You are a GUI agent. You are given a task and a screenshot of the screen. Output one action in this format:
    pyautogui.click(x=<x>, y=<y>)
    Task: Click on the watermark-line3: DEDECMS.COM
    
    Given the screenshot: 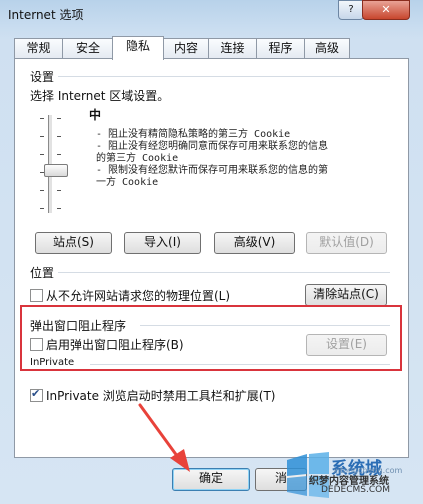 What is the action you would take?
    pyautogui.click(x=355, y=490)
    